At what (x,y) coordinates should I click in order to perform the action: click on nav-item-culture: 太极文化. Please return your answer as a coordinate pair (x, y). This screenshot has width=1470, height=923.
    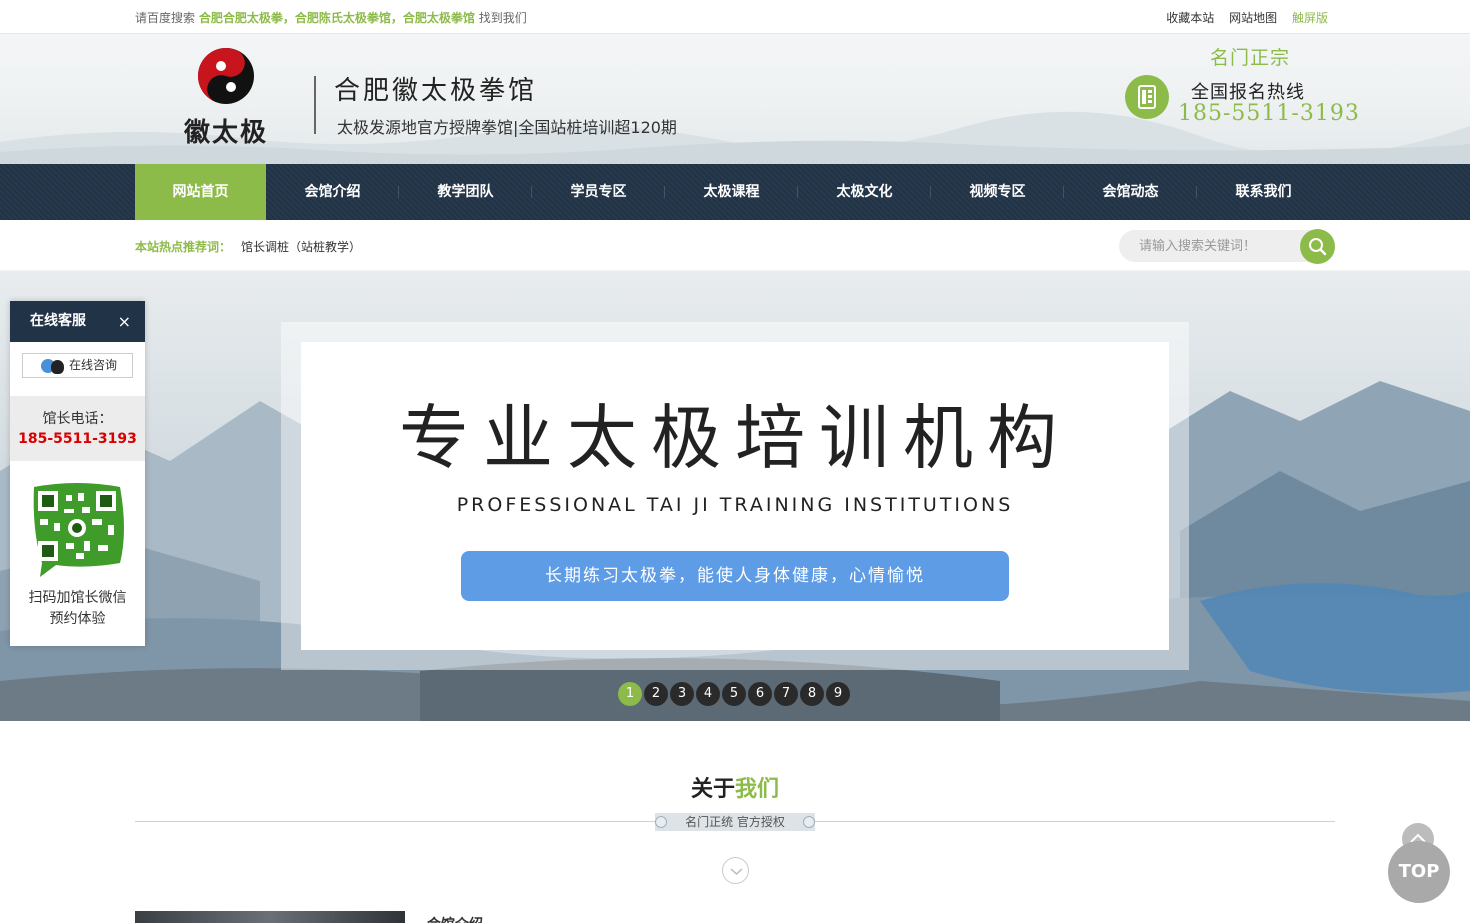
    Looking at the image, I should click on (864, 192).